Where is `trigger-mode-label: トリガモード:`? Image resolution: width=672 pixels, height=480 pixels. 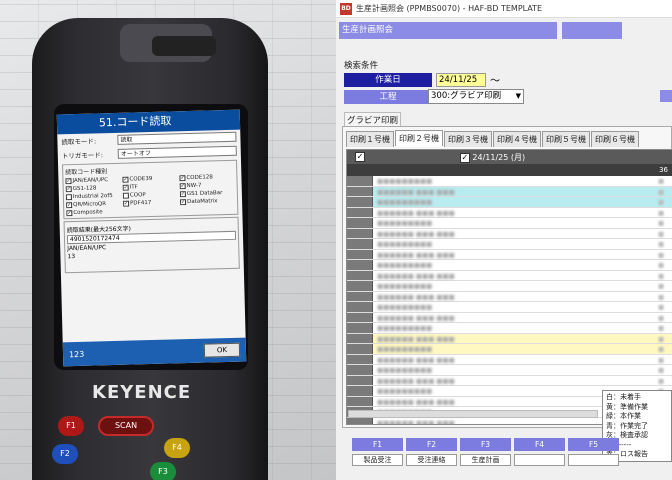
trigger-mode-label: トリガモード: is located at coordinates (82, 156).